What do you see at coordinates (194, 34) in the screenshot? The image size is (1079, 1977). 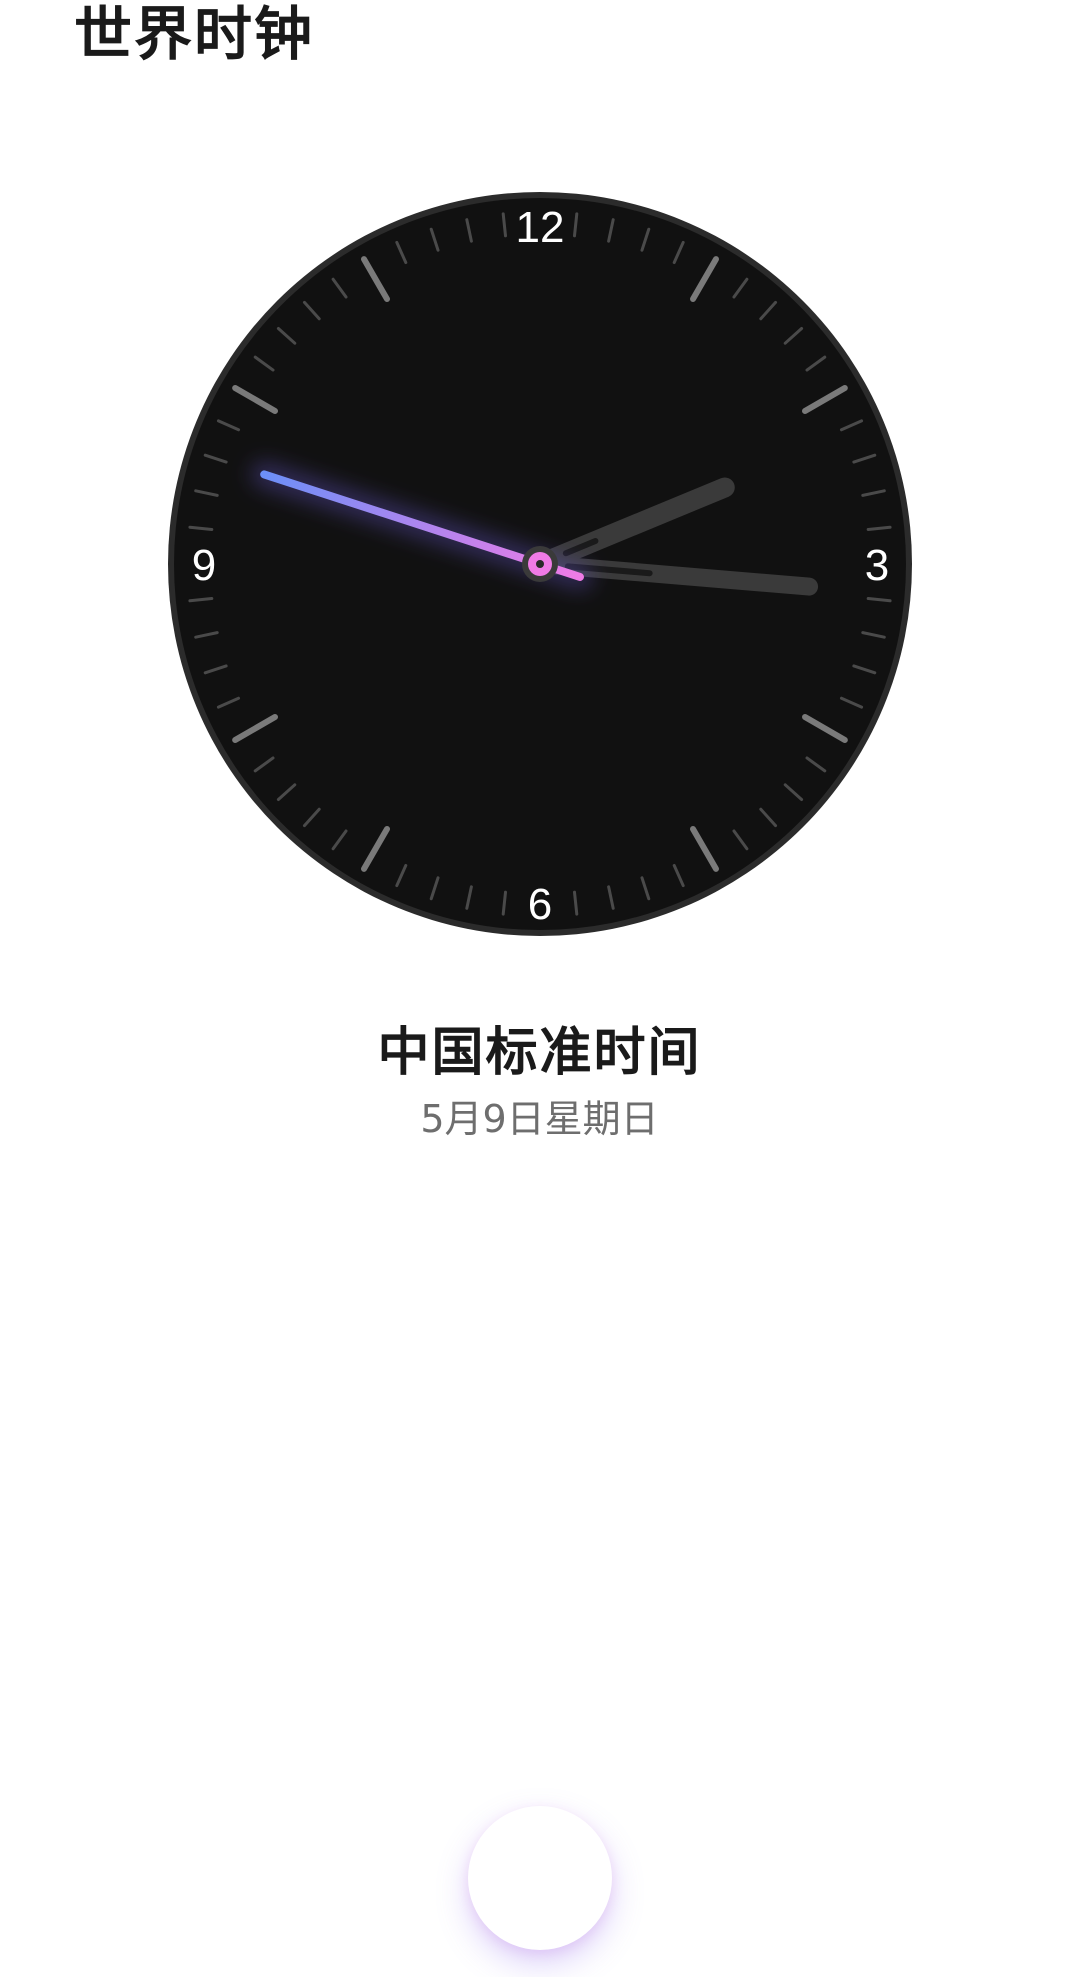 I see `page-title: 世界时钟` at bounding box center [194, 34].